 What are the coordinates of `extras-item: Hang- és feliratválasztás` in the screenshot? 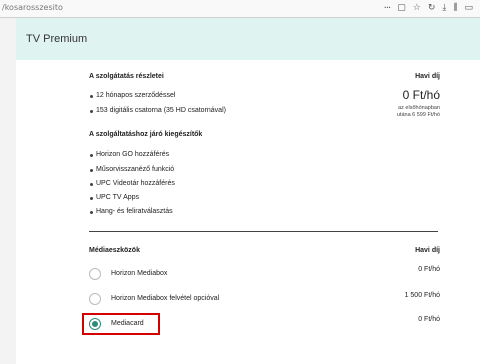 It's located at (134, 211).